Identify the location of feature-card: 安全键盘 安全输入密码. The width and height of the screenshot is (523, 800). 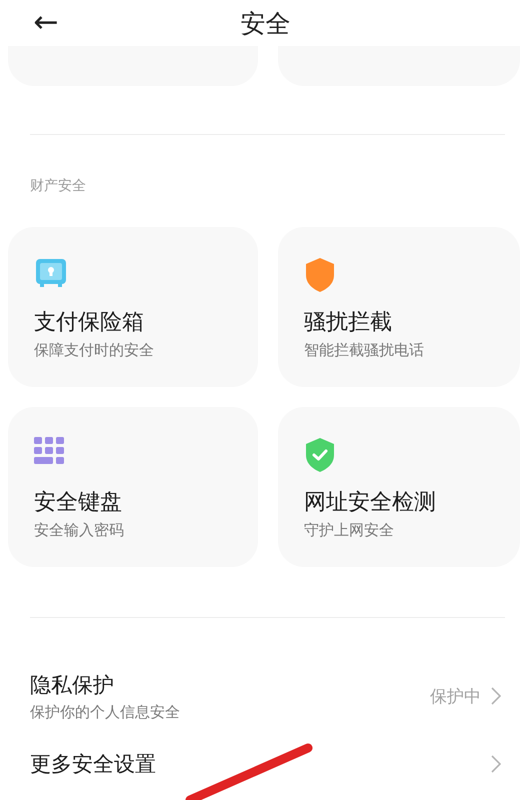
(133, 487).